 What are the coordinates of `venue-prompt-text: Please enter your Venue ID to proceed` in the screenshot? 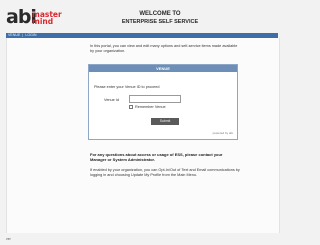 It's located at (127, 87).